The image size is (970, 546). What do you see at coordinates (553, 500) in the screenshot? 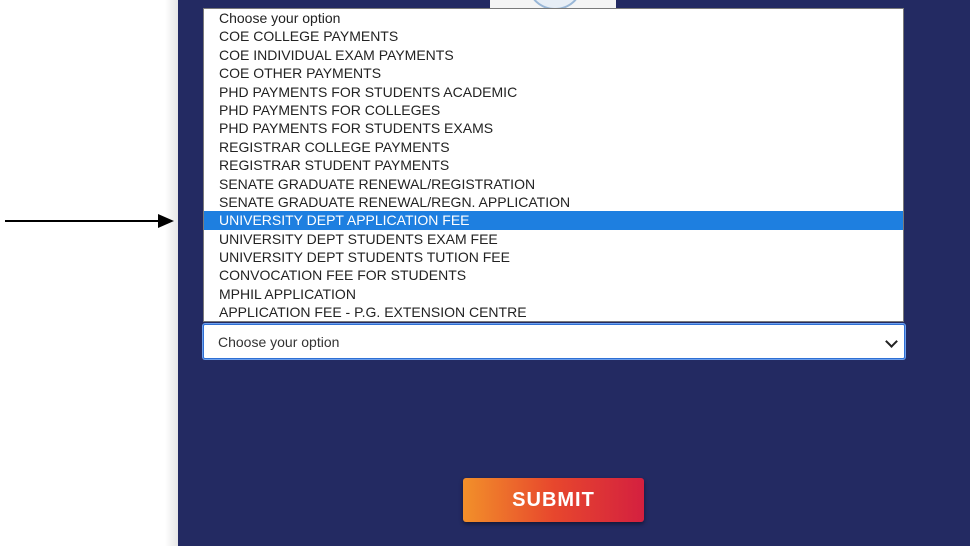
I see `submit-button: SUBMIT` at bounding box center [553, 500].